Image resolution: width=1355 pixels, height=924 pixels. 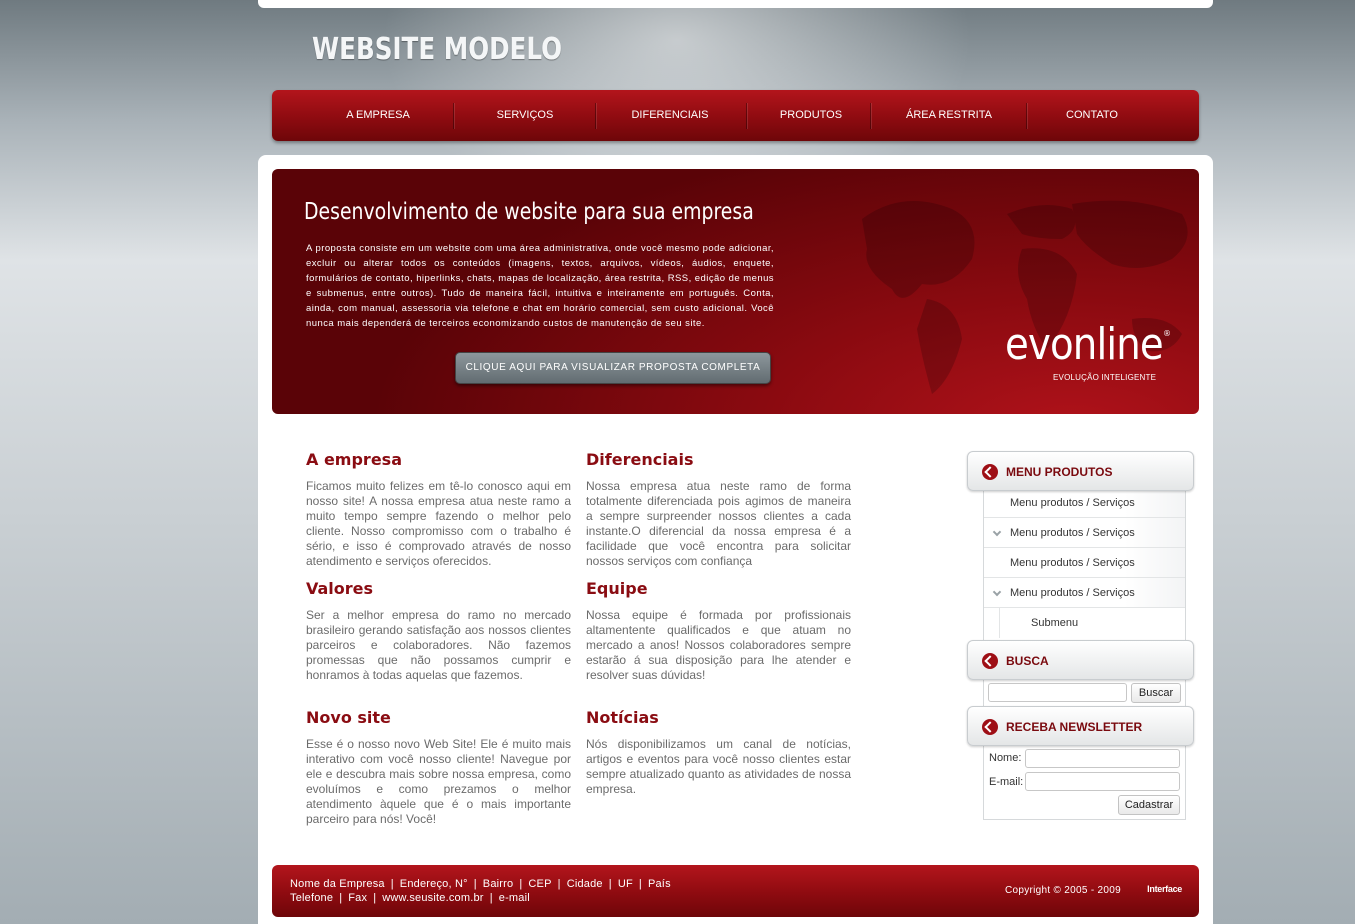 I want to click on products-menu-header: MENU PRODUTOS, so click(x=1080, y=471).